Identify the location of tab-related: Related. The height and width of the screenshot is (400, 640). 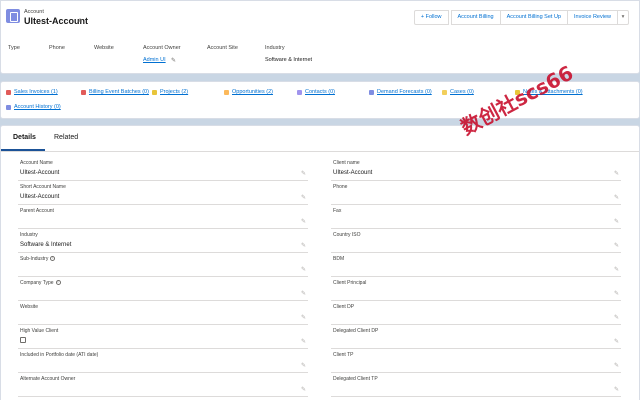
(66, 137).